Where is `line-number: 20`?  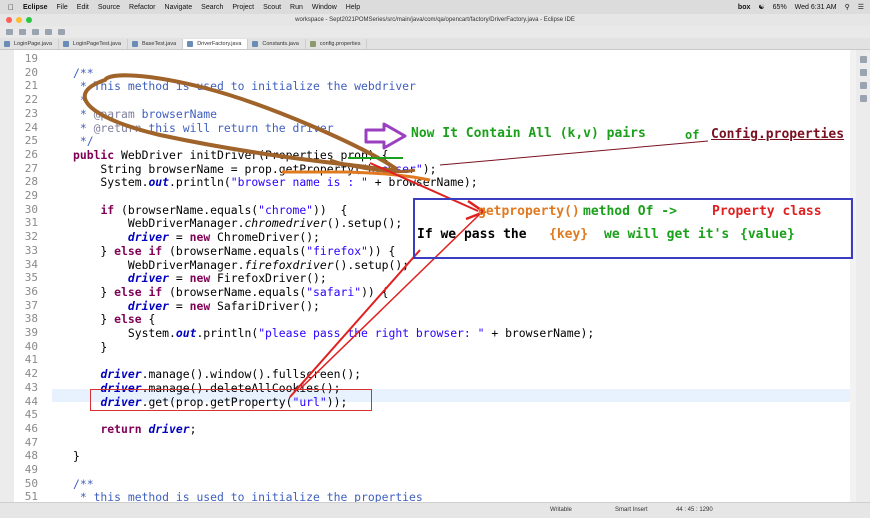 line-number: 20 is located at coordinates (31, 72).